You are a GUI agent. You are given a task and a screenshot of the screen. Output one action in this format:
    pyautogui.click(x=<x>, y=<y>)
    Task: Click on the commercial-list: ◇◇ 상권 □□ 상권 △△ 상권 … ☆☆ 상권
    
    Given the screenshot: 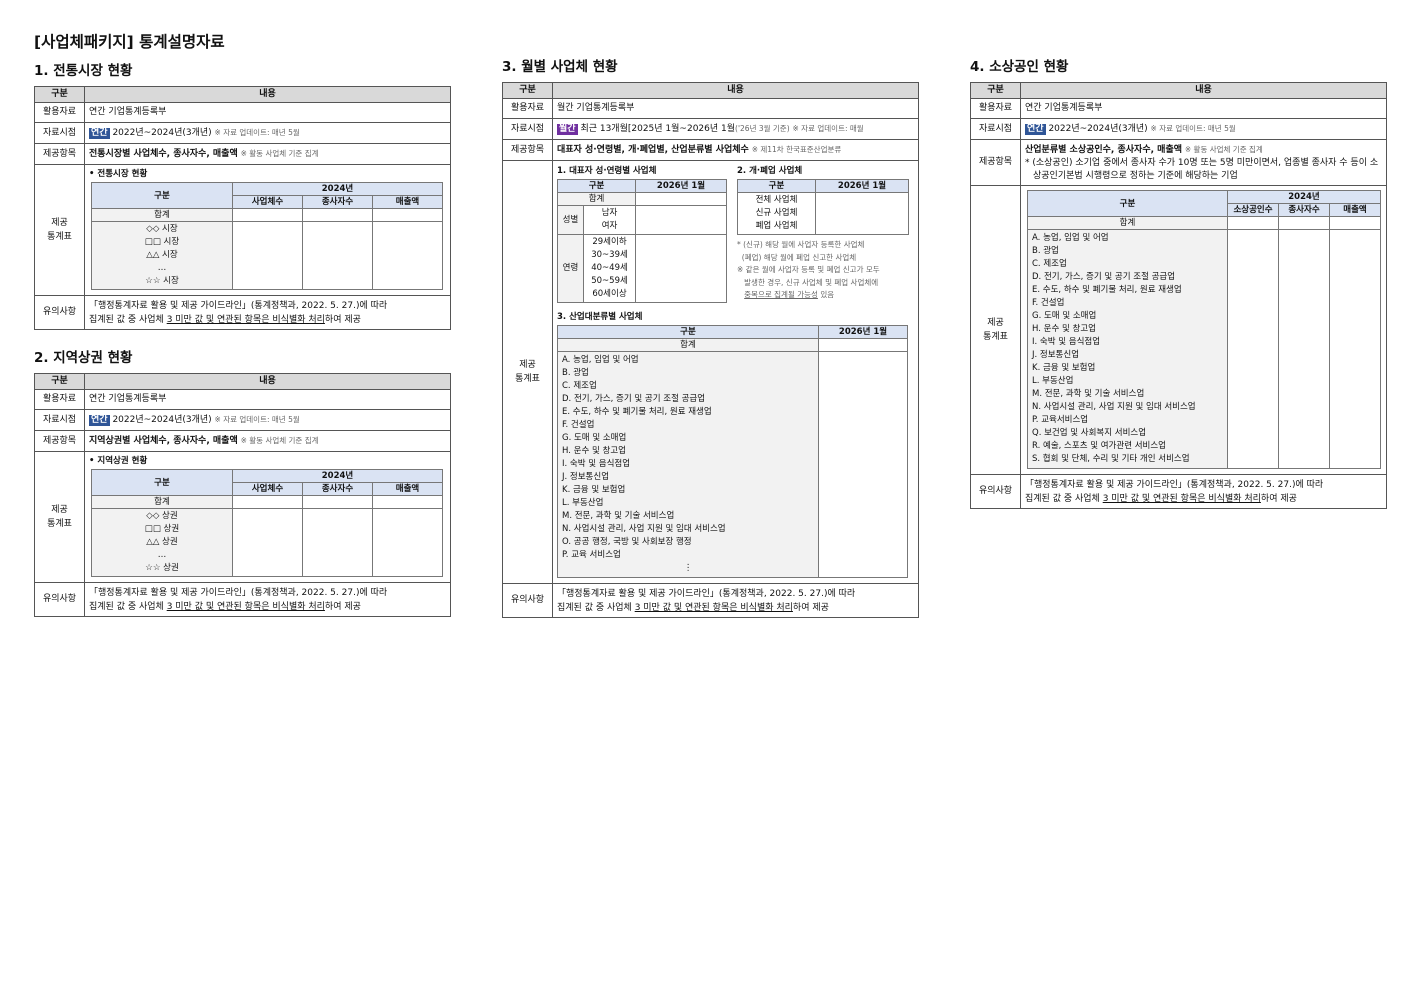 What is the action you would take?
    pyautogui.click(x=162, y=542)
    